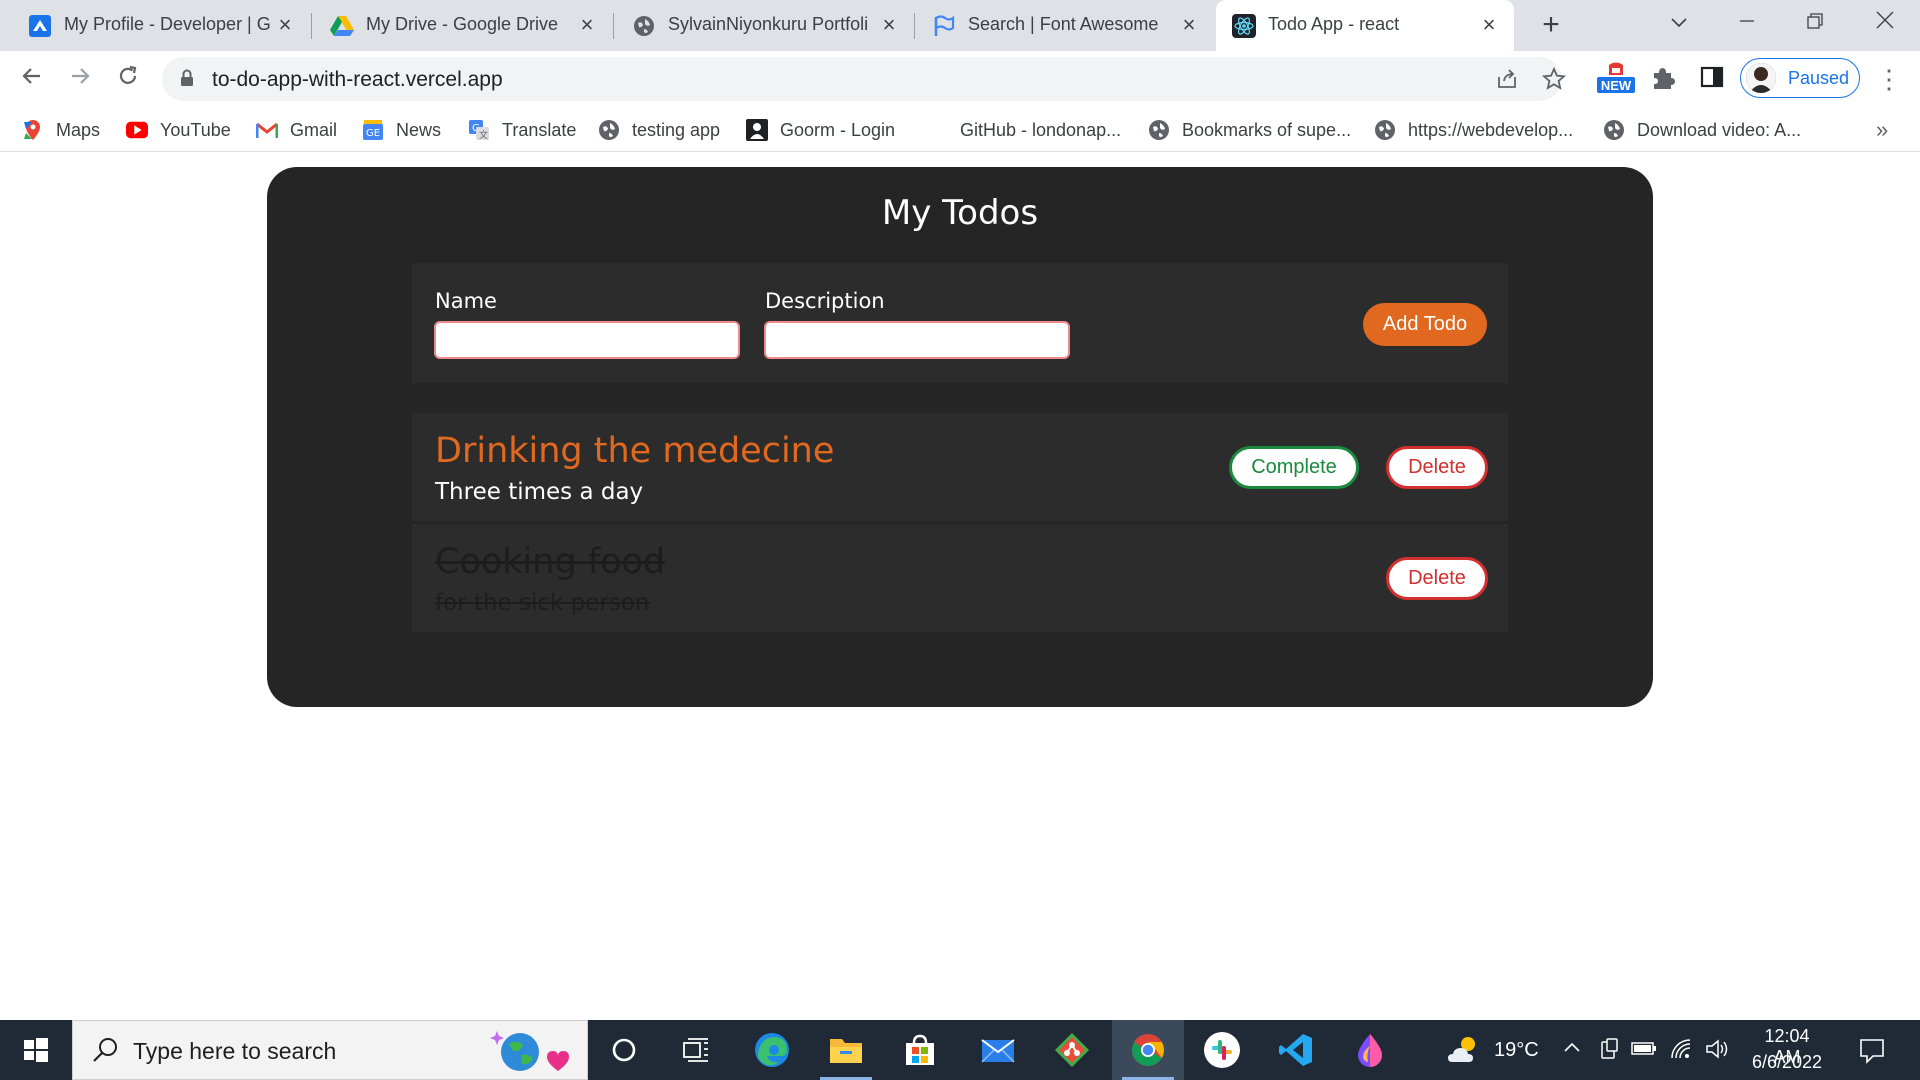  Describe the element at coordinates (373, 133) in the screenshot. I see `svg-text: GE` at that location.